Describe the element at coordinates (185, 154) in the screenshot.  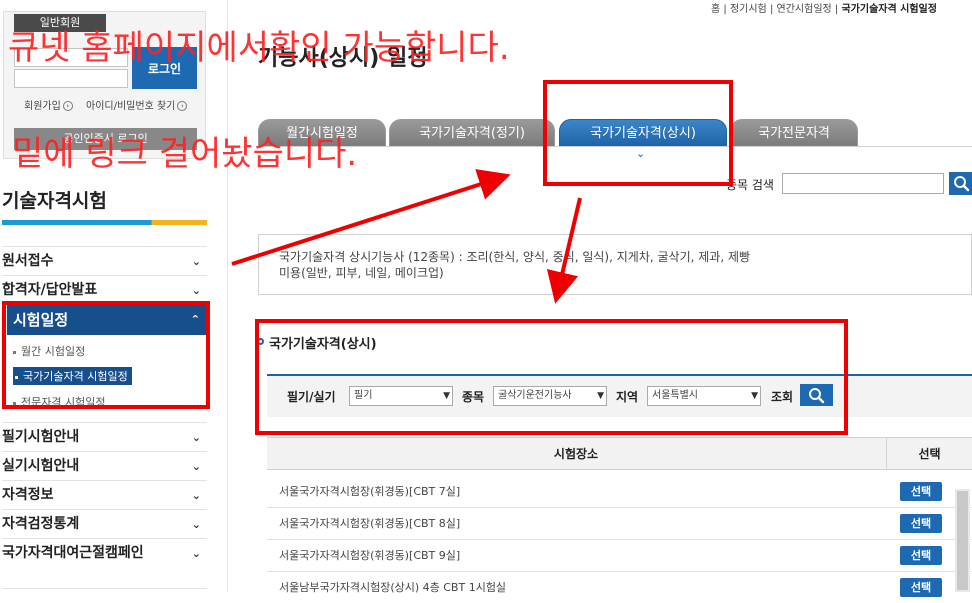
I see `annotation-text-2: 밑에 링크 걸어놨습니다.` at that location.